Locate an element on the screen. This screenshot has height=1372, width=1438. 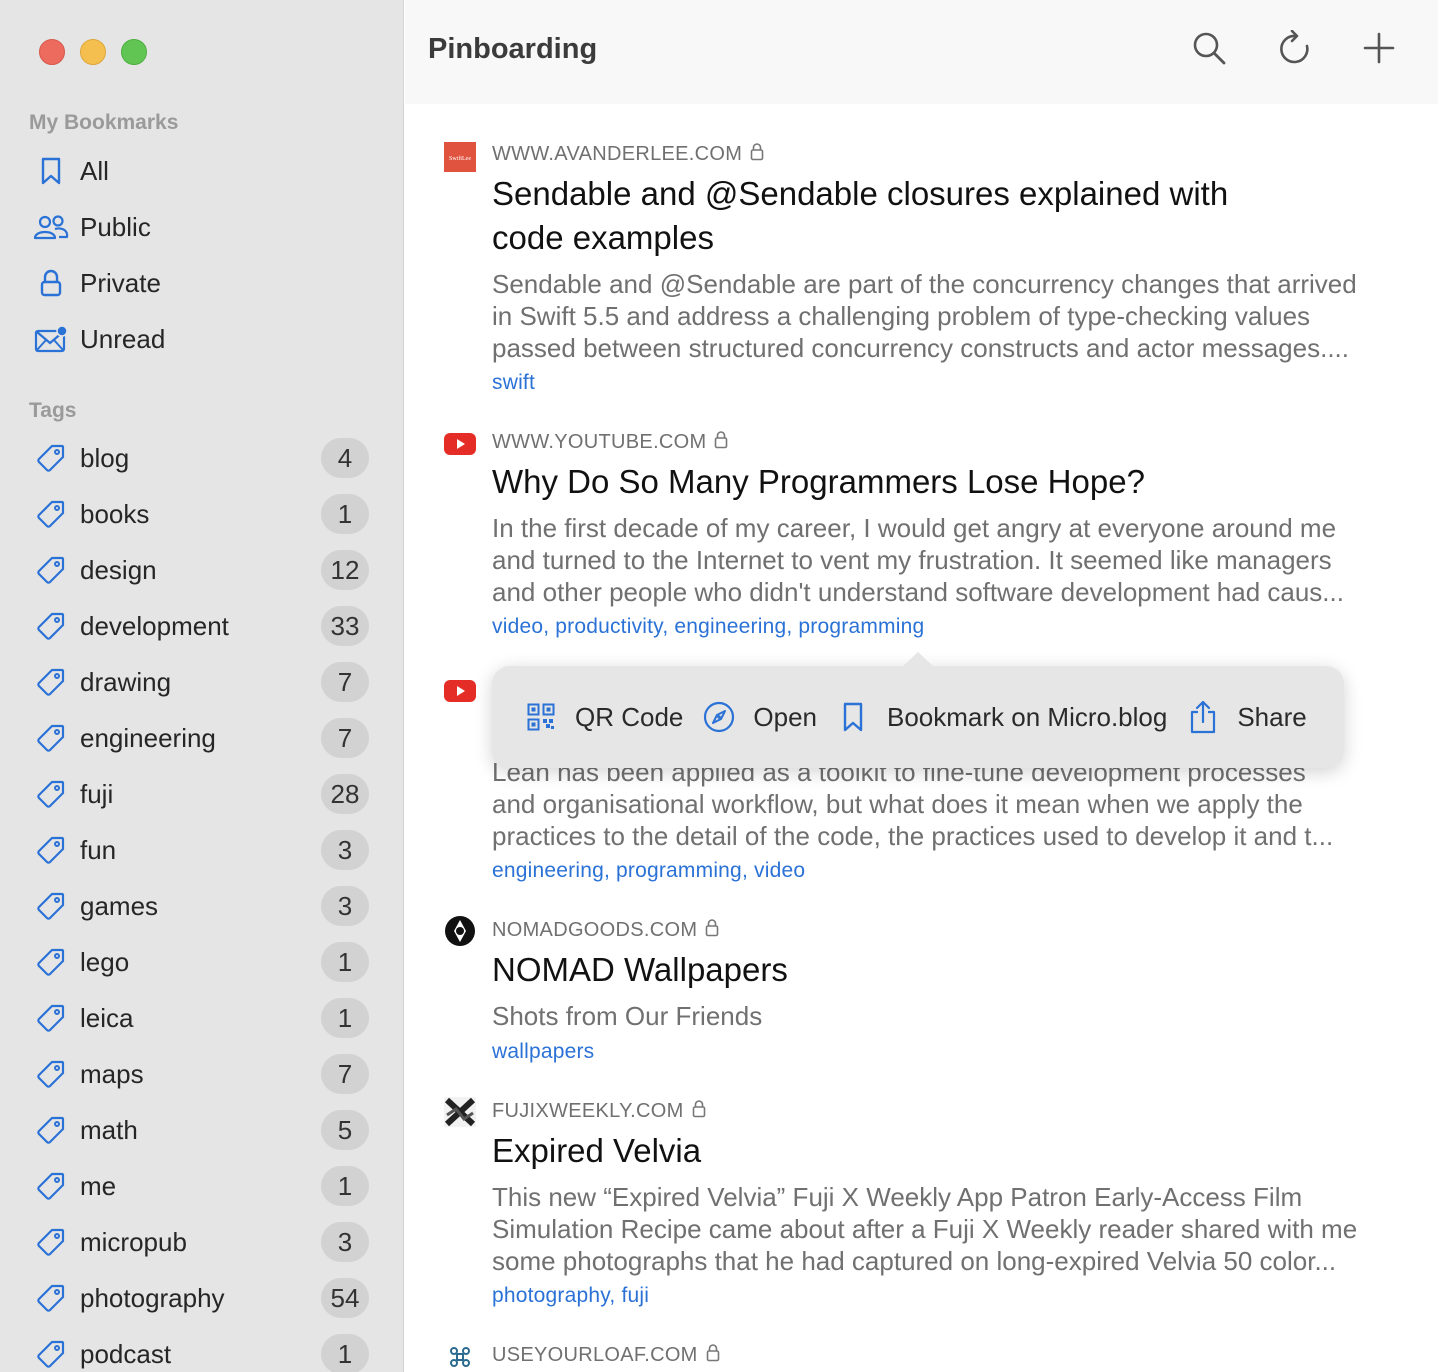
tag-label: lego is located at coordinates (105, 961).